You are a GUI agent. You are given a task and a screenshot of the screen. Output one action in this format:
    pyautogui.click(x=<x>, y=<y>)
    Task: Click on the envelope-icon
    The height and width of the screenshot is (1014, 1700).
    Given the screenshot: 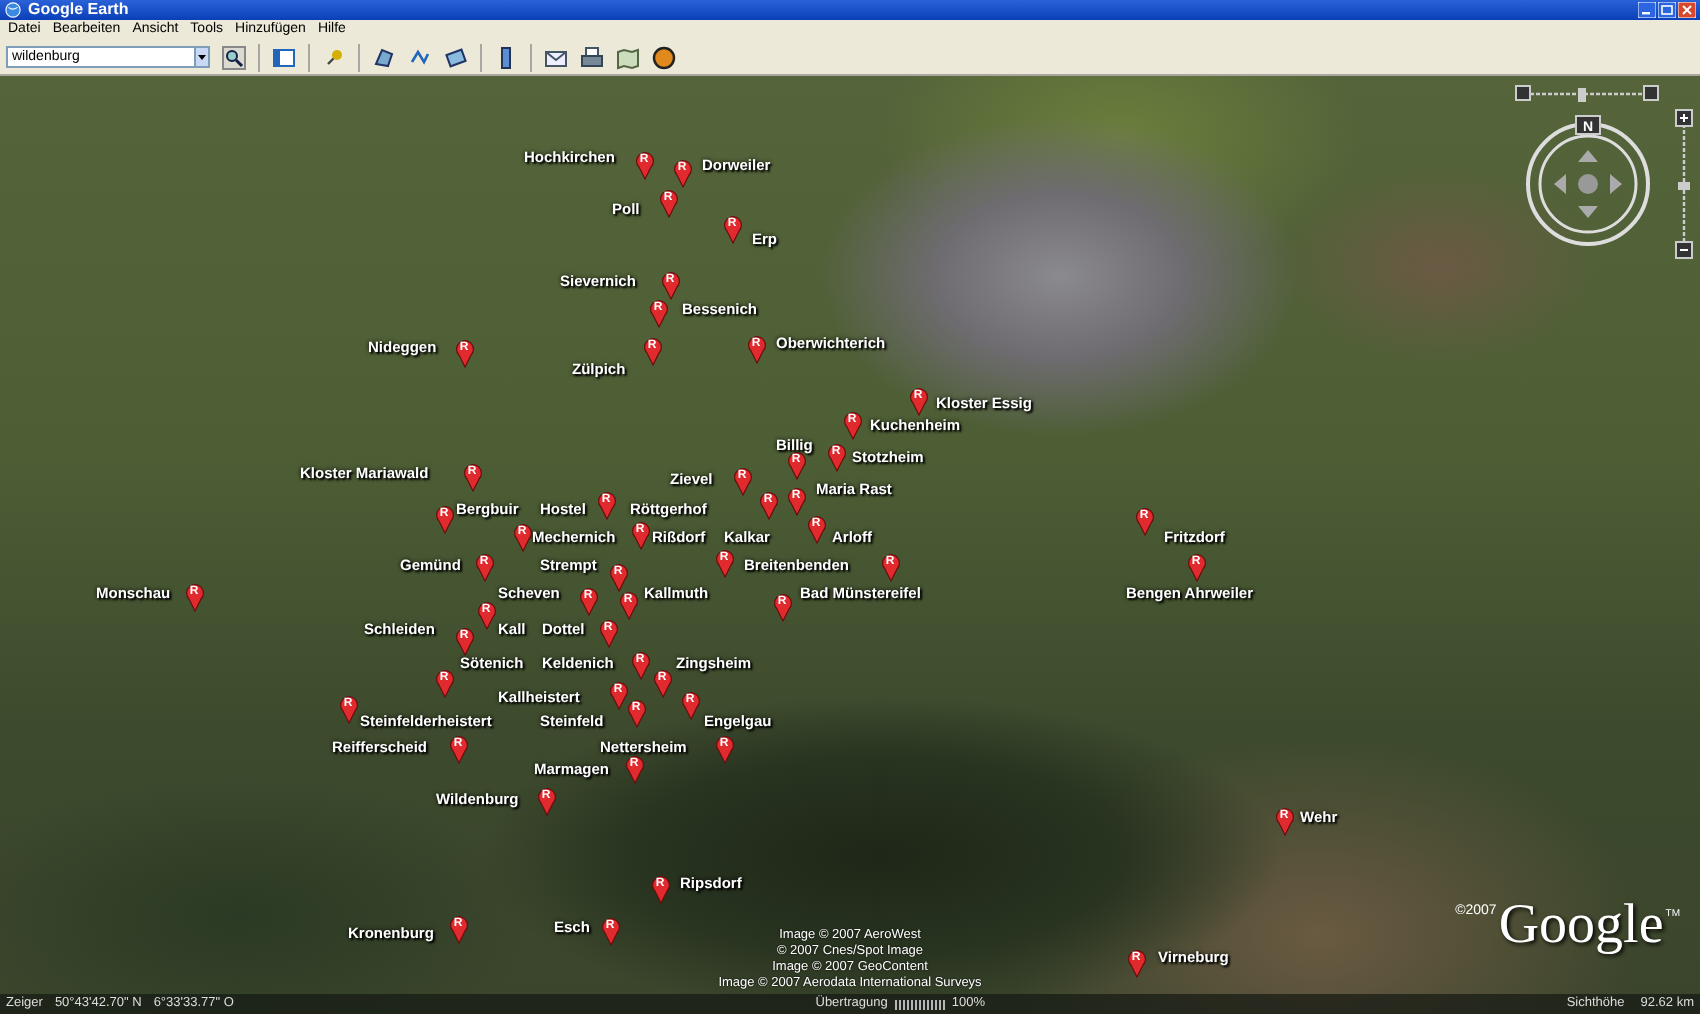 What is the action you would take?
    pyautogui.click(x=556, y=57)
    